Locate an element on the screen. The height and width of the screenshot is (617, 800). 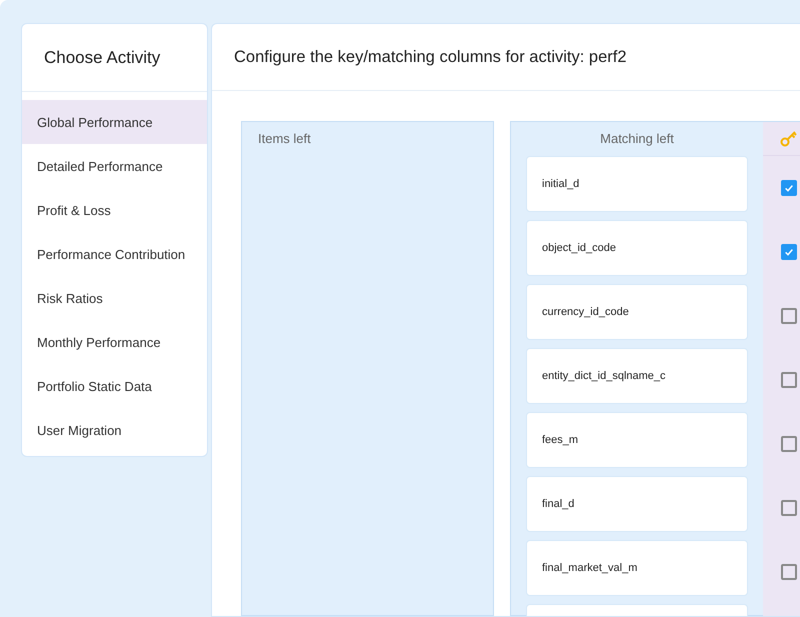
sidebar-item: Portfolio Static Data is located at coordinates (114, 386).